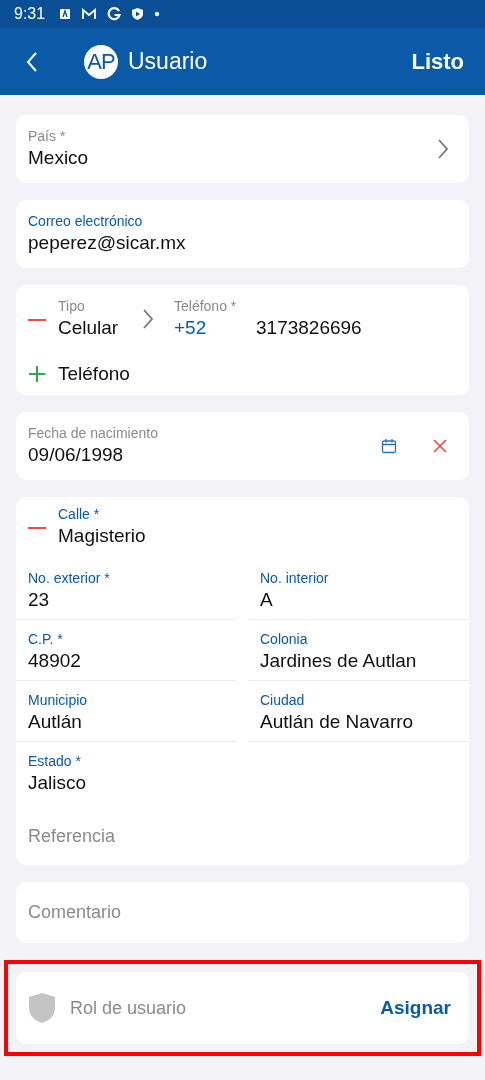  What do you see at coordinates (126, 650) in the screenshot?
I see `address-field: C.P. * 48902` at bounding box center [126, 650].